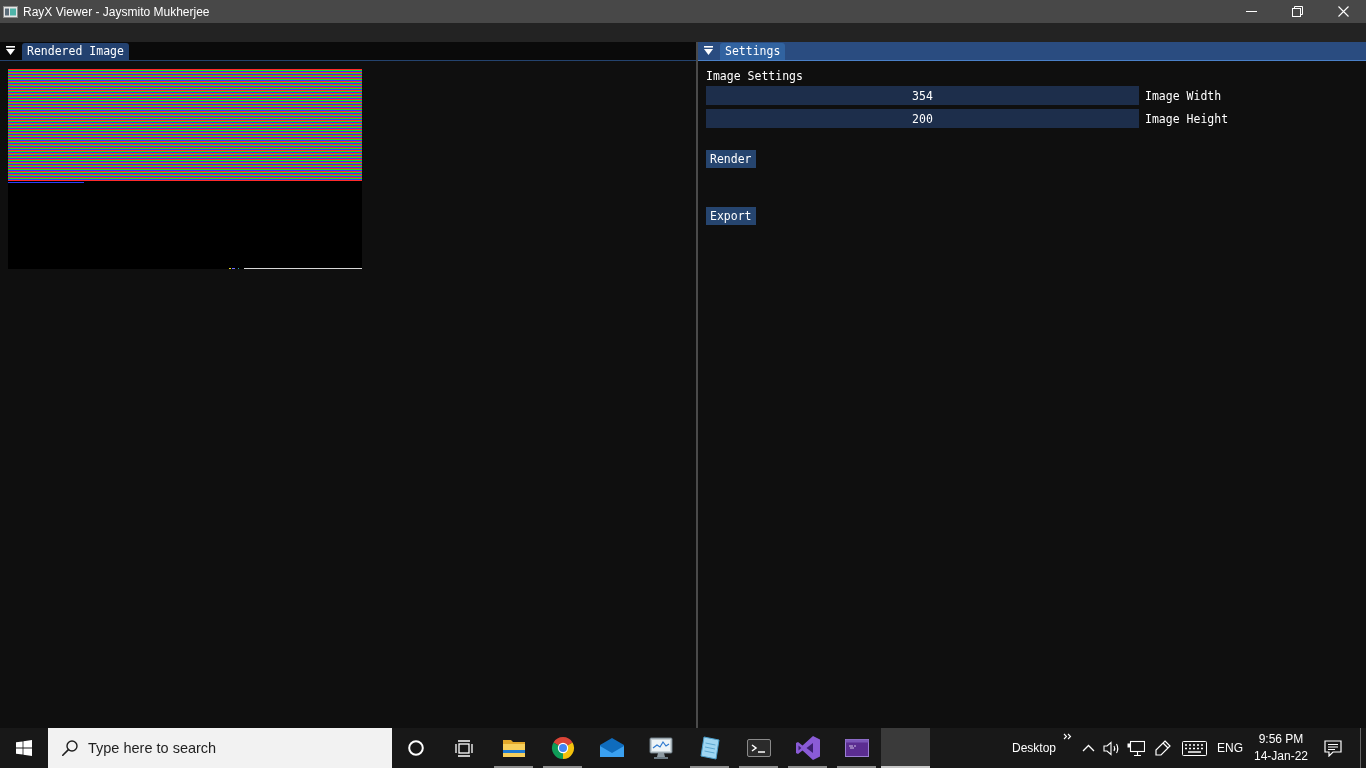  I want to click on toolbar-label: Desktop, so click(1034, 748).